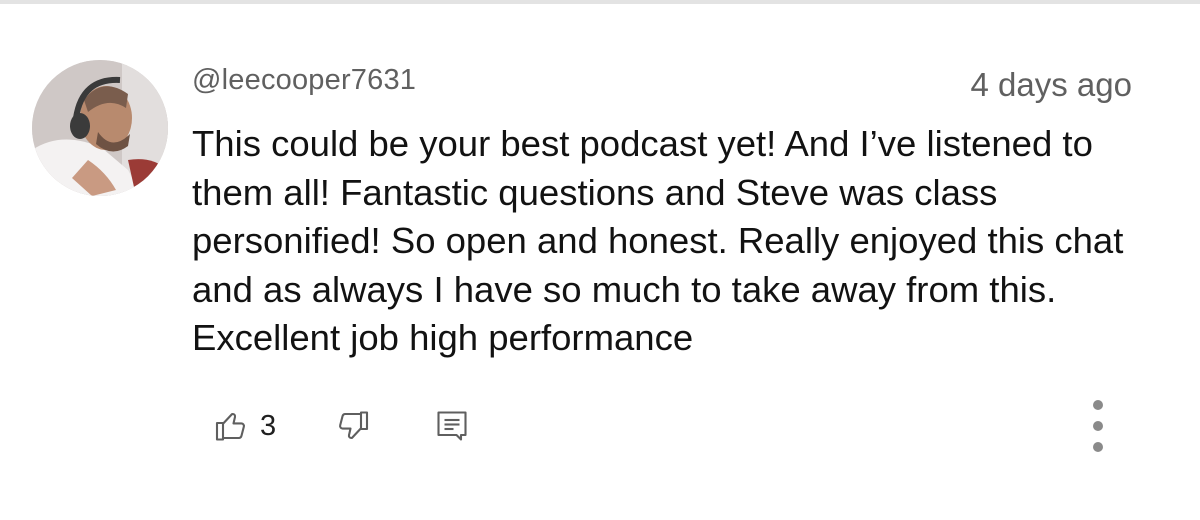  I want to click on comment-actions: 3, so click(342, 426).